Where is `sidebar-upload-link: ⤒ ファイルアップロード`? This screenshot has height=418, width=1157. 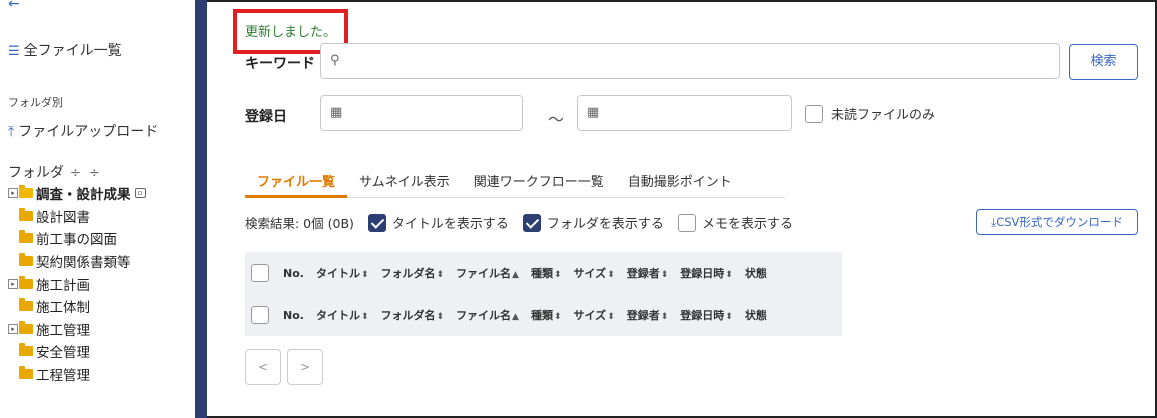 sidebar-upload-link: ⤒ ファイルアップロード is located at coordinates (83, 131).